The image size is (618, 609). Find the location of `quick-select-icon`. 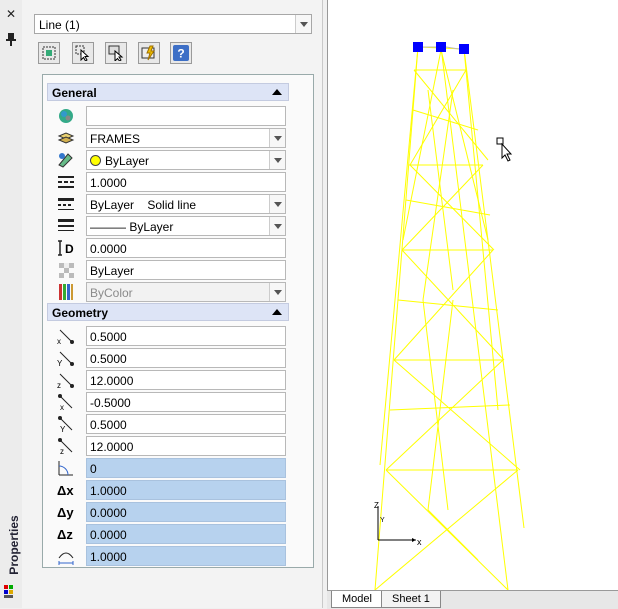

quick-select-icon is located at coordinates (49, 53).